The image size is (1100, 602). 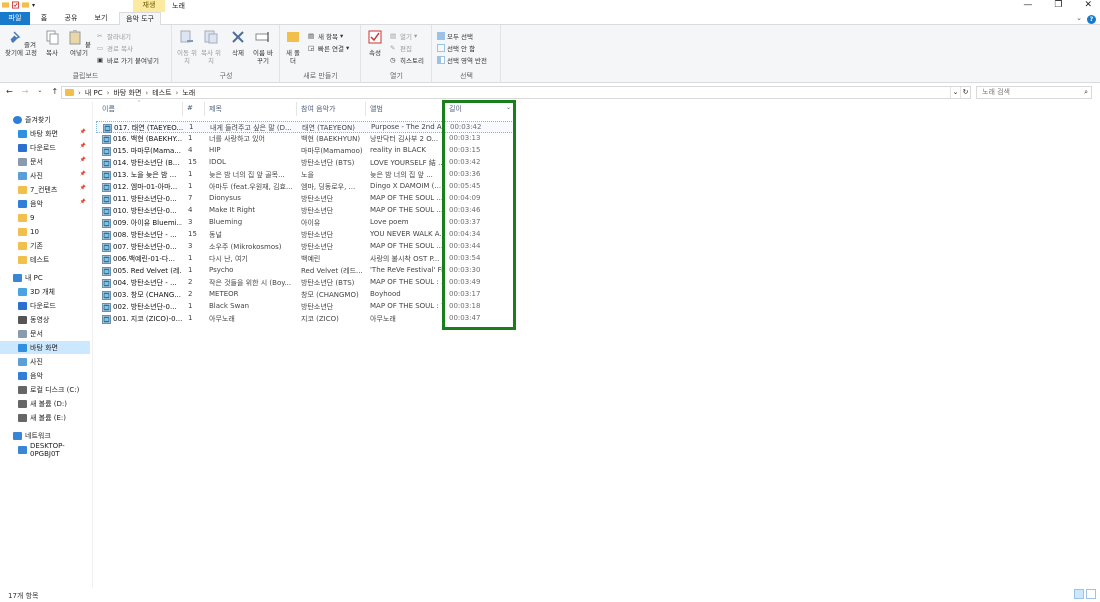 What do you see at coordinates (45, 161) in the screenshot?
I see `sidebar-item: 문서 📌` at bounding box center [45, 161].